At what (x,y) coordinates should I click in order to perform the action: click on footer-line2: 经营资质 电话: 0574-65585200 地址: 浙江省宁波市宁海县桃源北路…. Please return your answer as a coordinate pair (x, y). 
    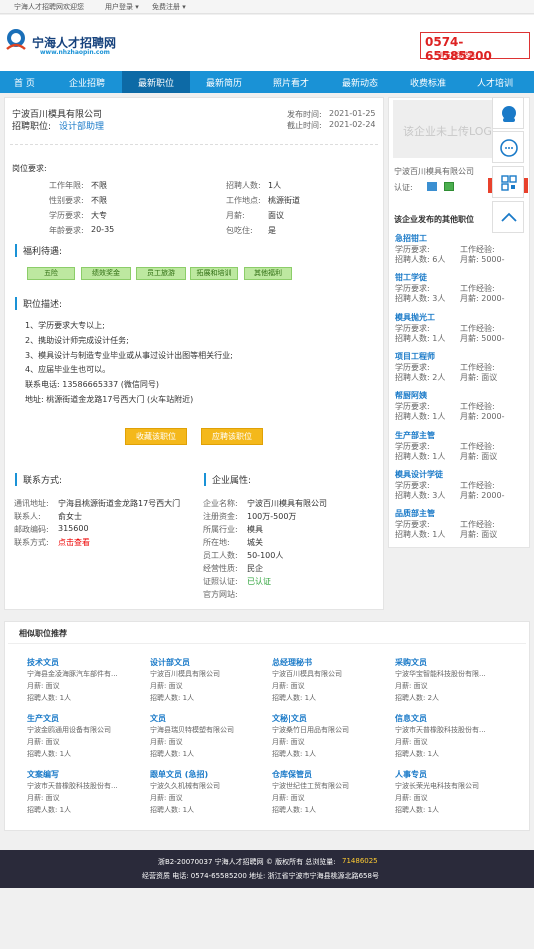
    Looking at the image, I should click on (260, 876).